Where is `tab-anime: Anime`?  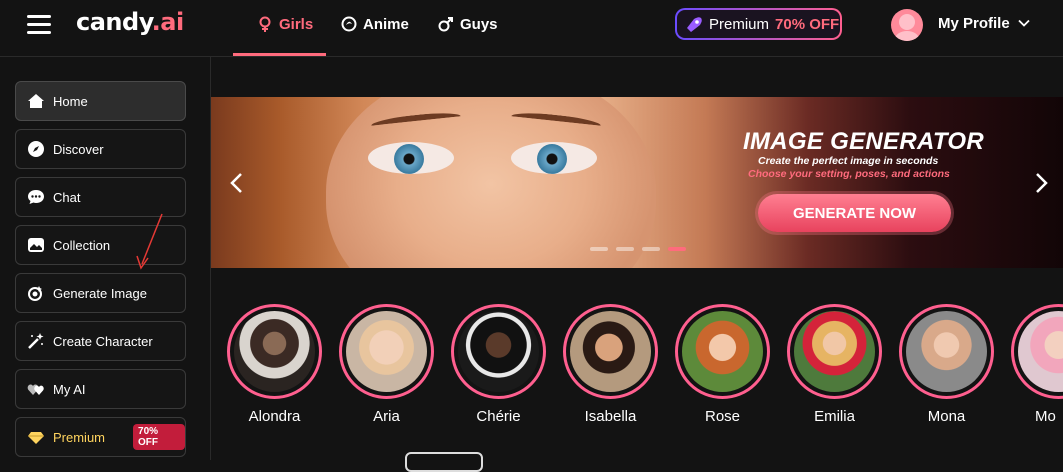 tab-anime: Anime is located at coordinates (375, 24).